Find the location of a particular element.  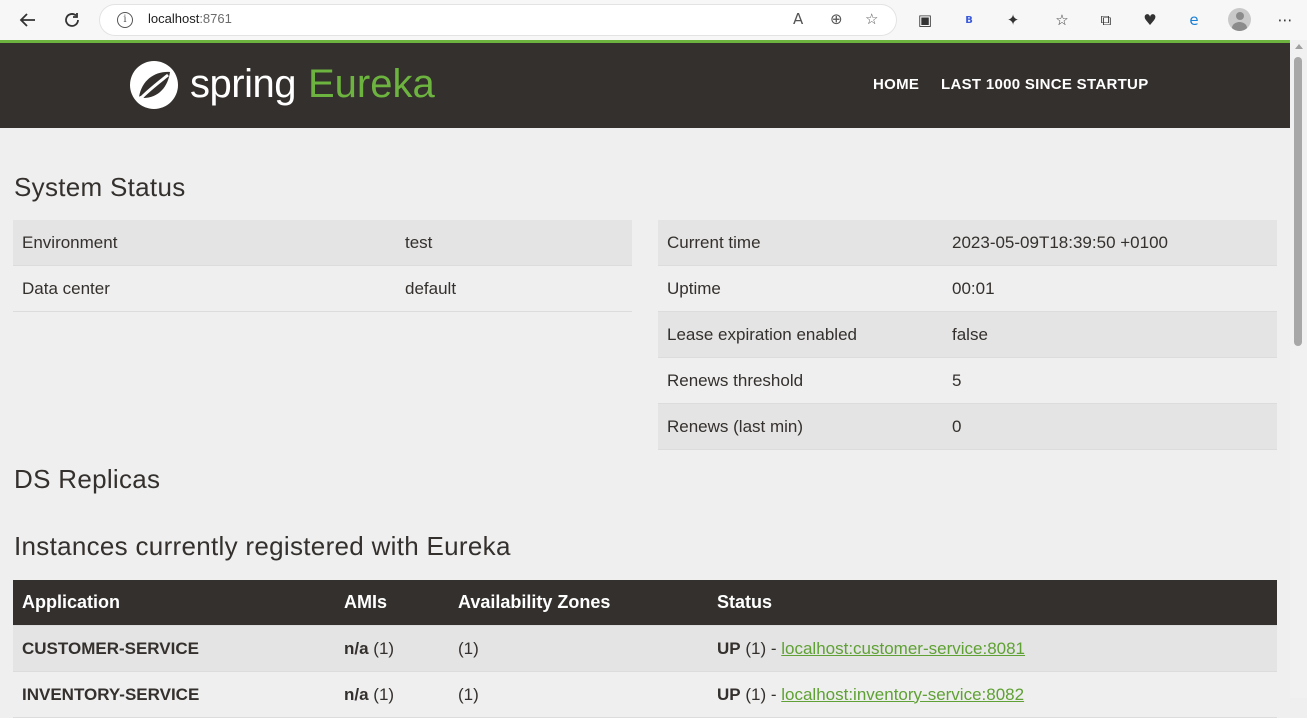

collections-icon: ⧉ is located at coordinates (1106, 20).